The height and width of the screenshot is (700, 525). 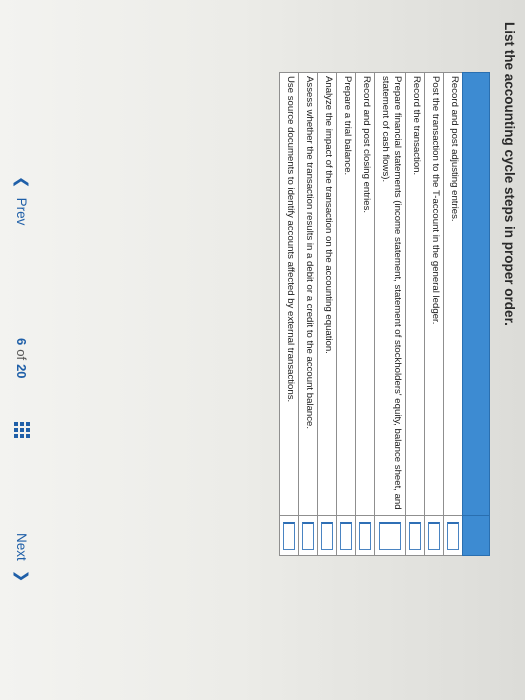 I want to click on step-text: Prepare a trial balance., so click(x=346, y=294).